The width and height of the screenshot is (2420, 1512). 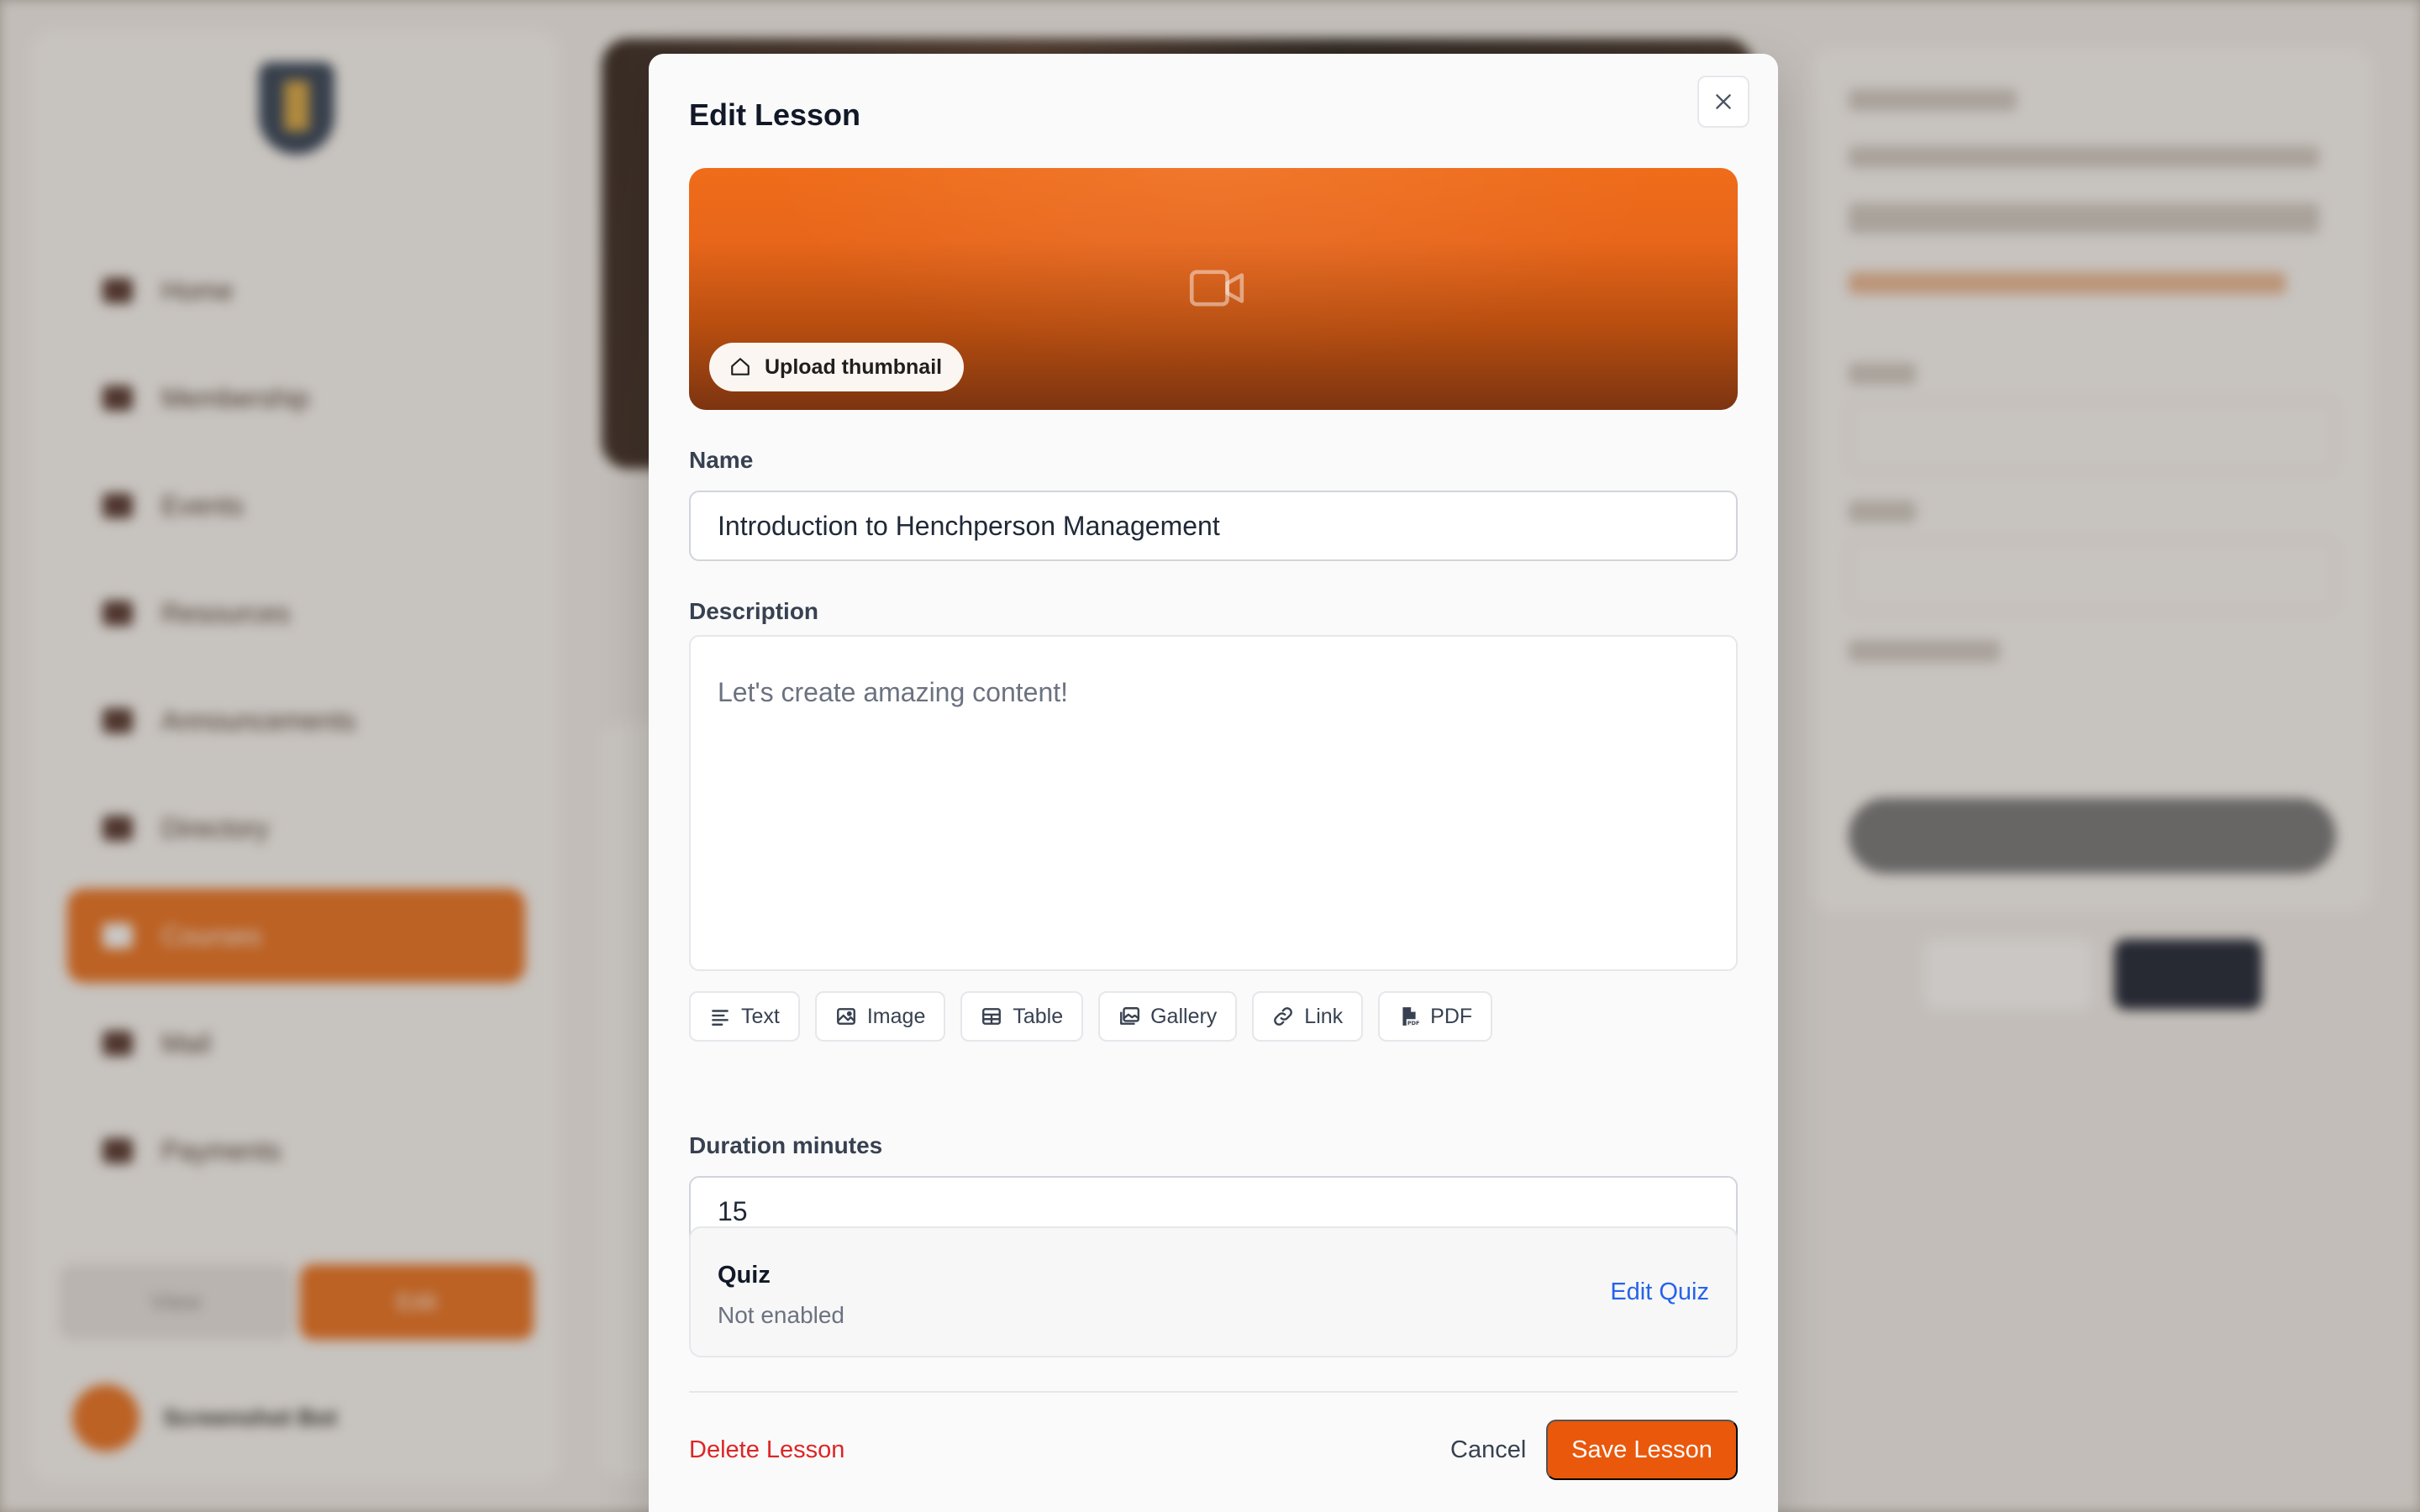 What do you see at coordinates (1324, 1016) in the screenshot?
I see `tool-label: Link` at bounding box center [1324, 1016].